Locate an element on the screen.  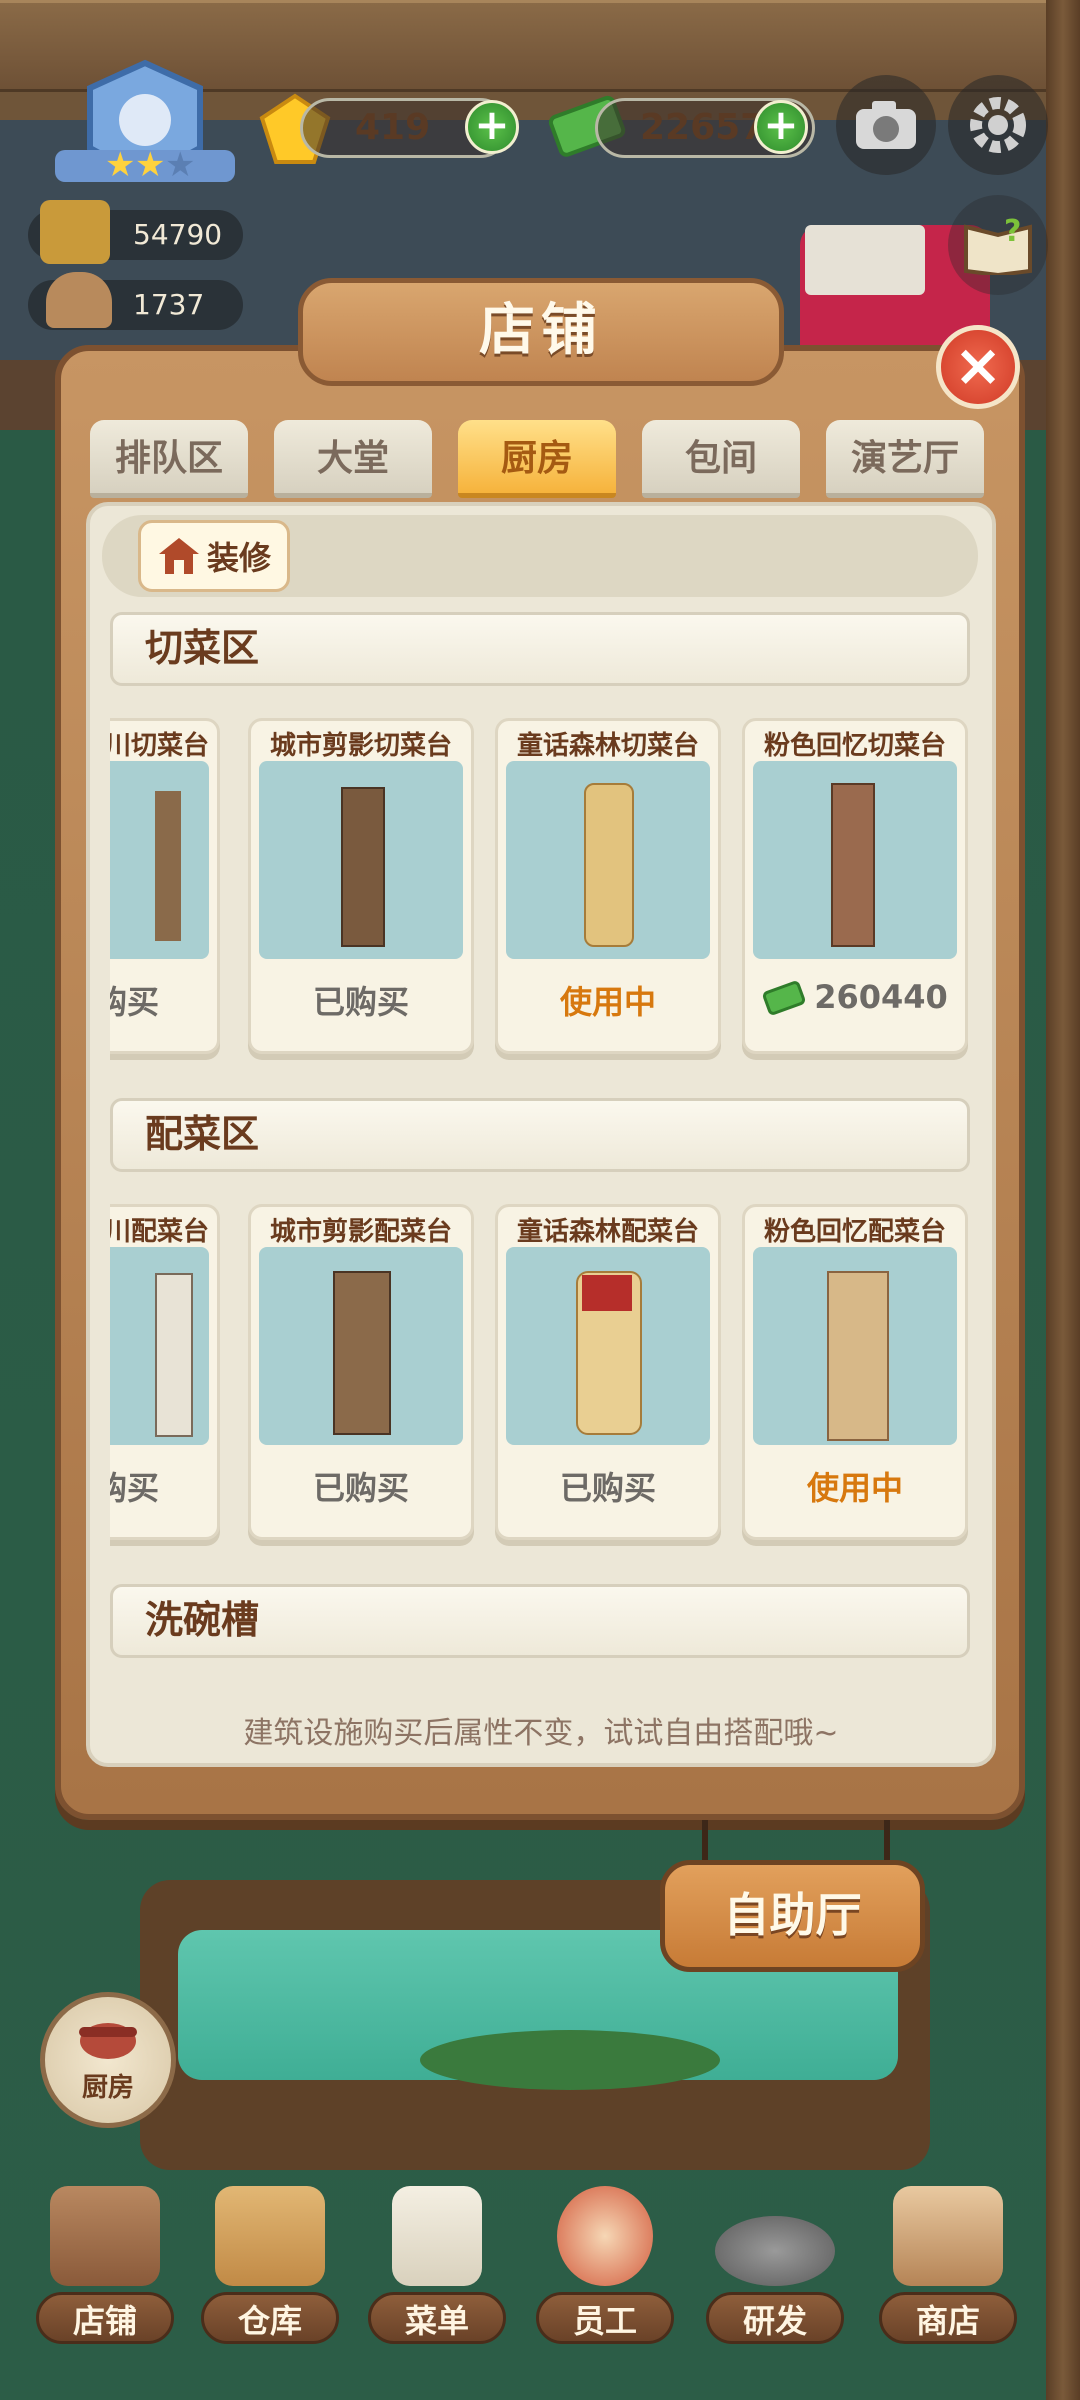
tab-private-room: 包间 is located at coordinates (721, 459).